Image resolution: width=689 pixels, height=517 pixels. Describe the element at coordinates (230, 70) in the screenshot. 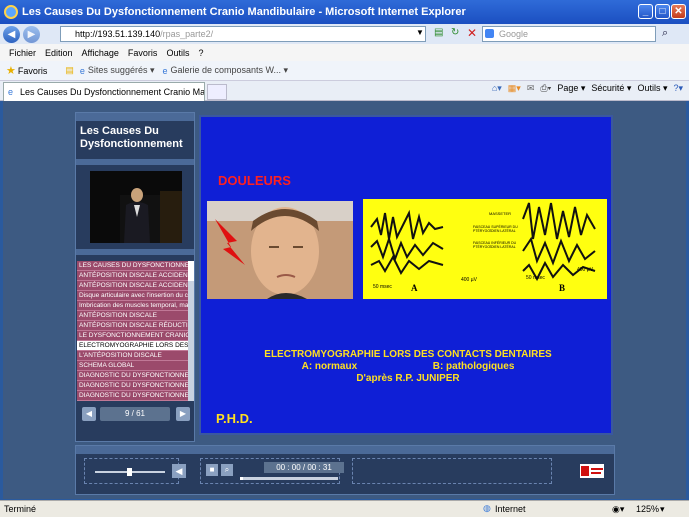

I see `web-slice-gallery-link: Galerie de composants W... ▾` at that location.